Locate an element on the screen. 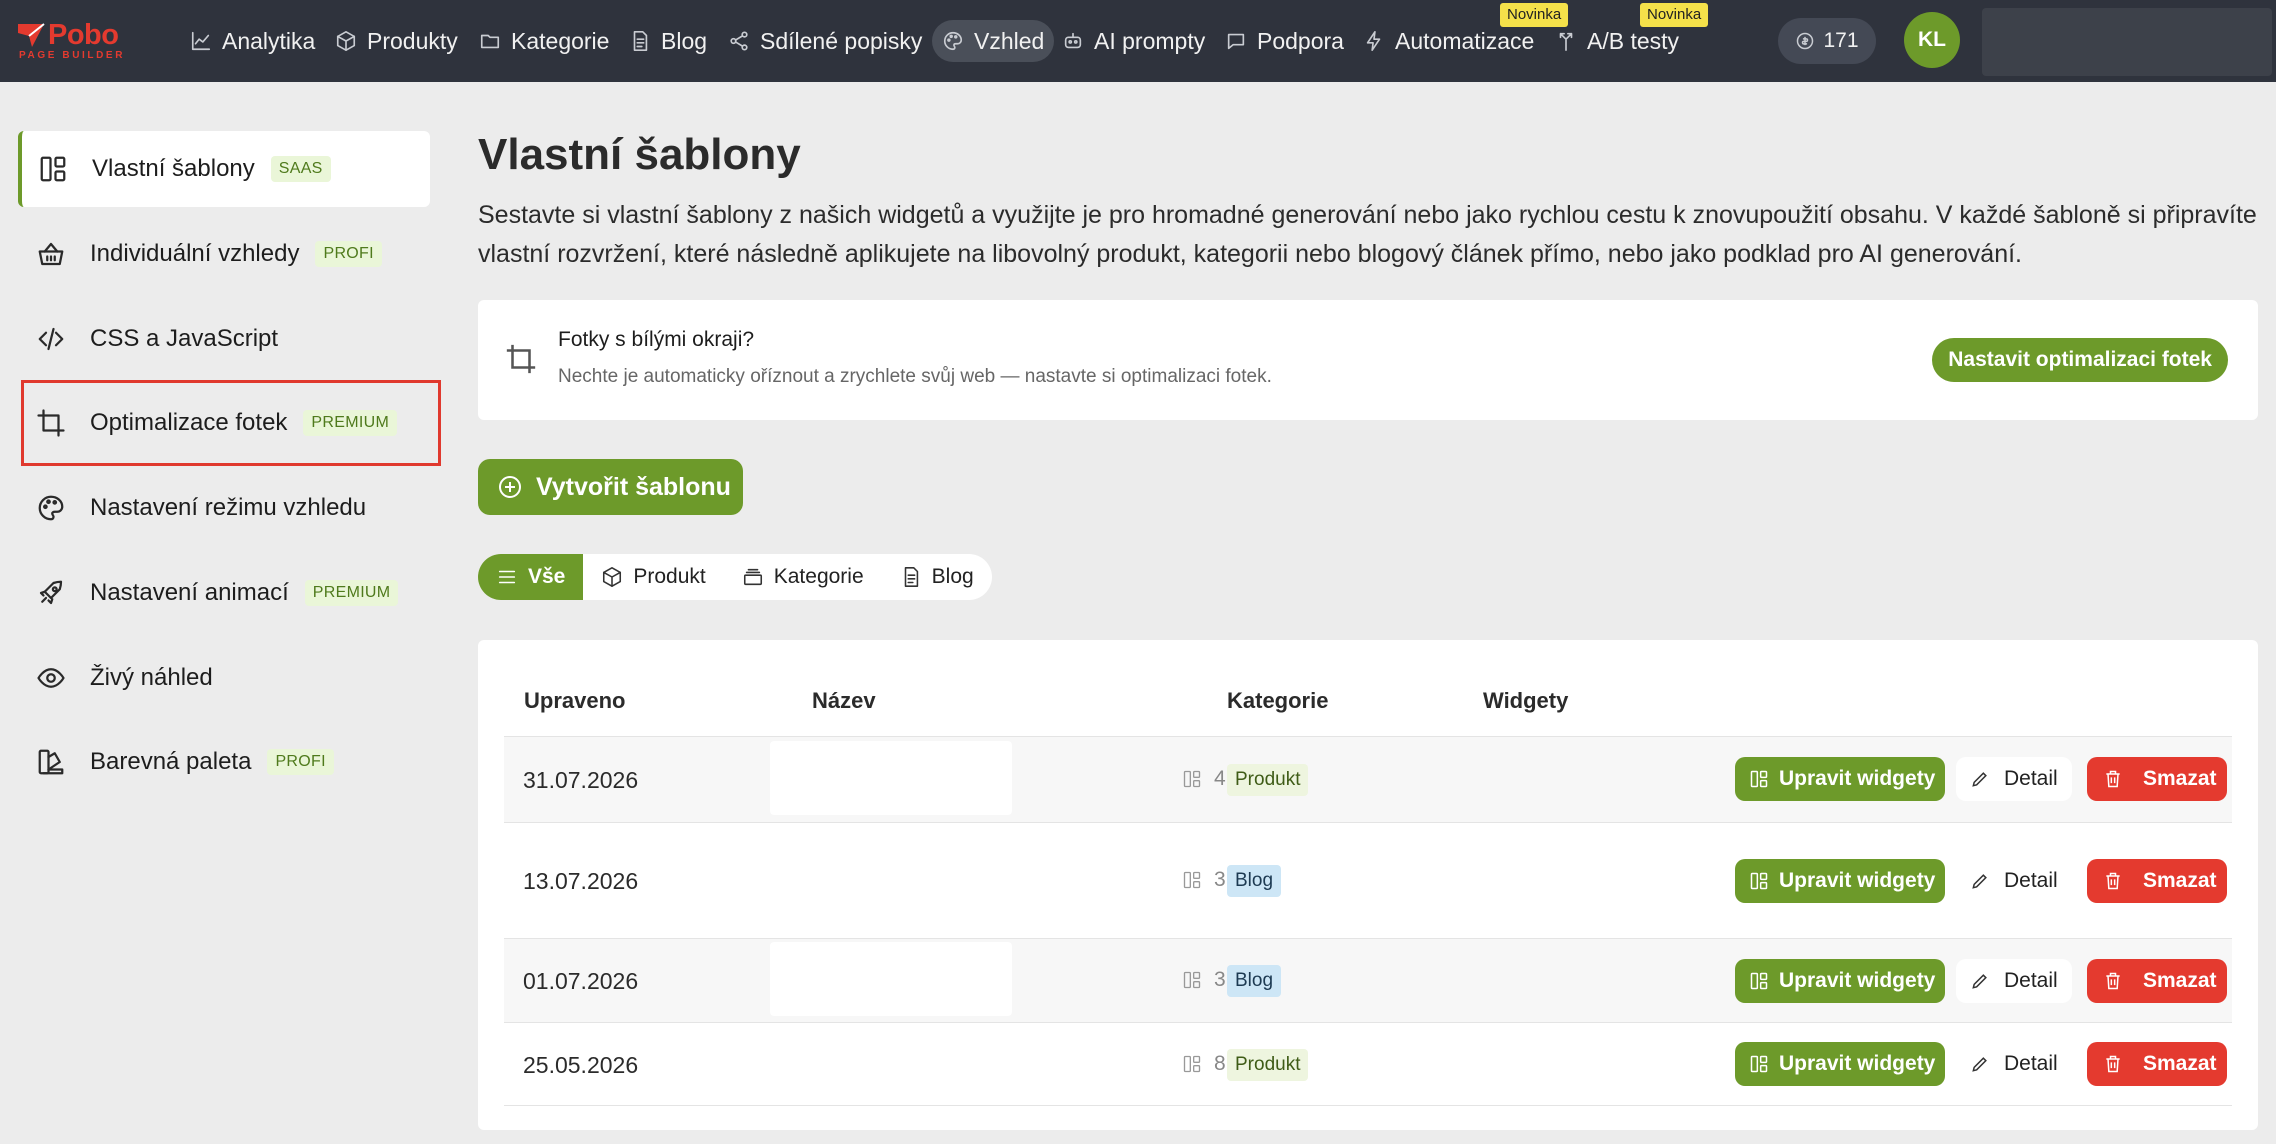 The image size is (2276, 1144). nav-vzhled: Vzhled is located at coordinates (993, 41).